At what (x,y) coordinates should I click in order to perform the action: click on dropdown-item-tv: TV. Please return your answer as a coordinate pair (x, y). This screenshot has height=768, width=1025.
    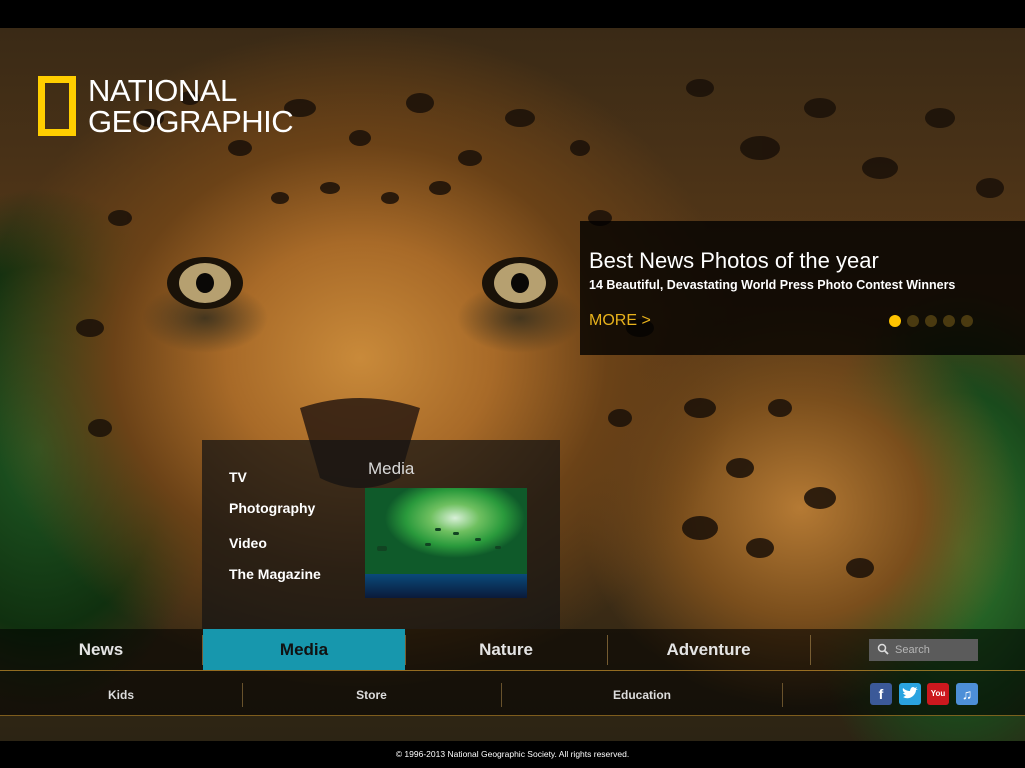
    Looking at the image, I should click on (238, 477).